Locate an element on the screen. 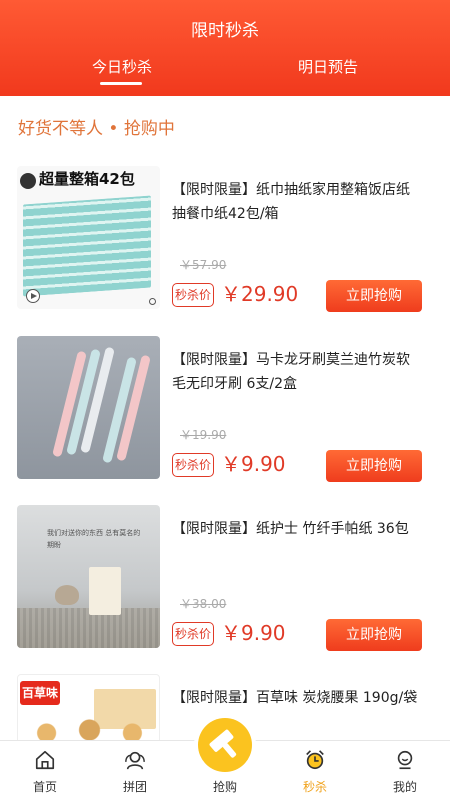 This screenshot has height=800, width=450. nav-label: 拼团 is located at coordinates (134, 787).